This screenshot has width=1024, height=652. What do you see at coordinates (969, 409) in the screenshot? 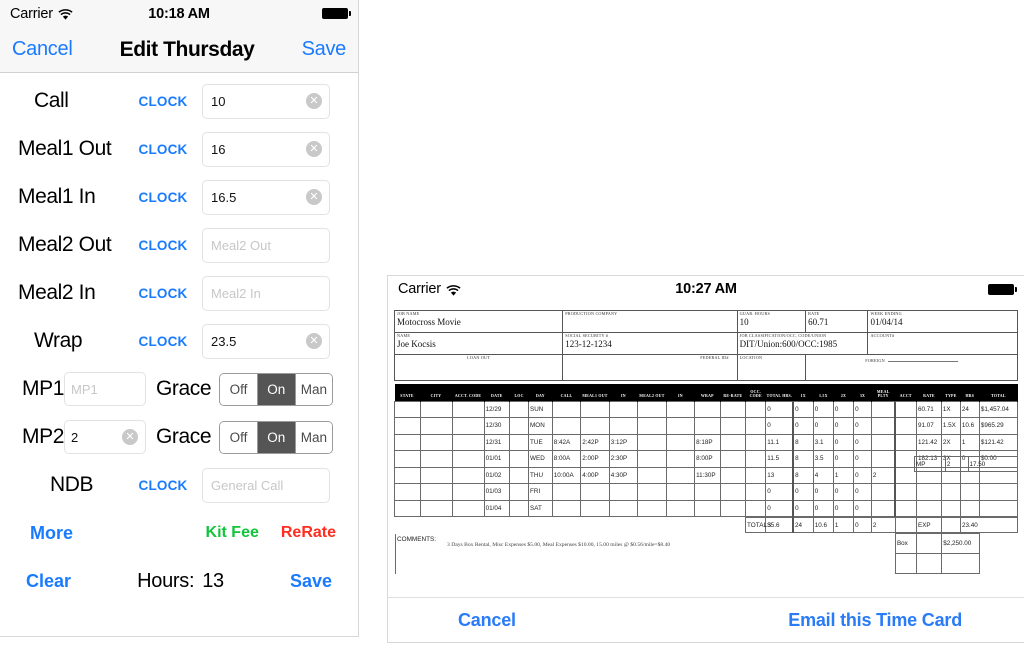
I see `cell-hrs: 24` at bounding box center [969, 409].